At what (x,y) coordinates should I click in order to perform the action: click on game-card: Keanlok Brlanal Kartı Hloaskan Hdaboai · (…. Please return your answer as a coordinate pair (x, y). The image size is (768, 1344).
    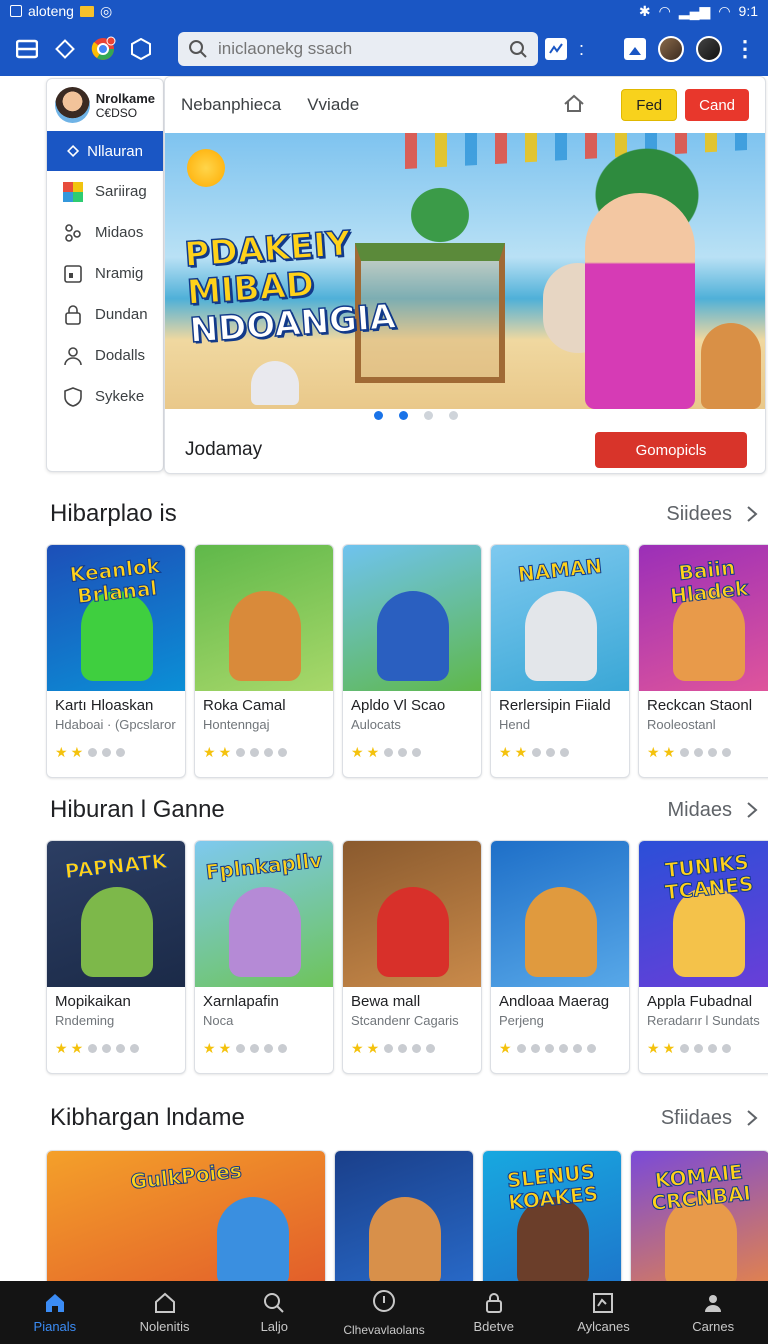
    Looking at the image, I should click on (116, 661).